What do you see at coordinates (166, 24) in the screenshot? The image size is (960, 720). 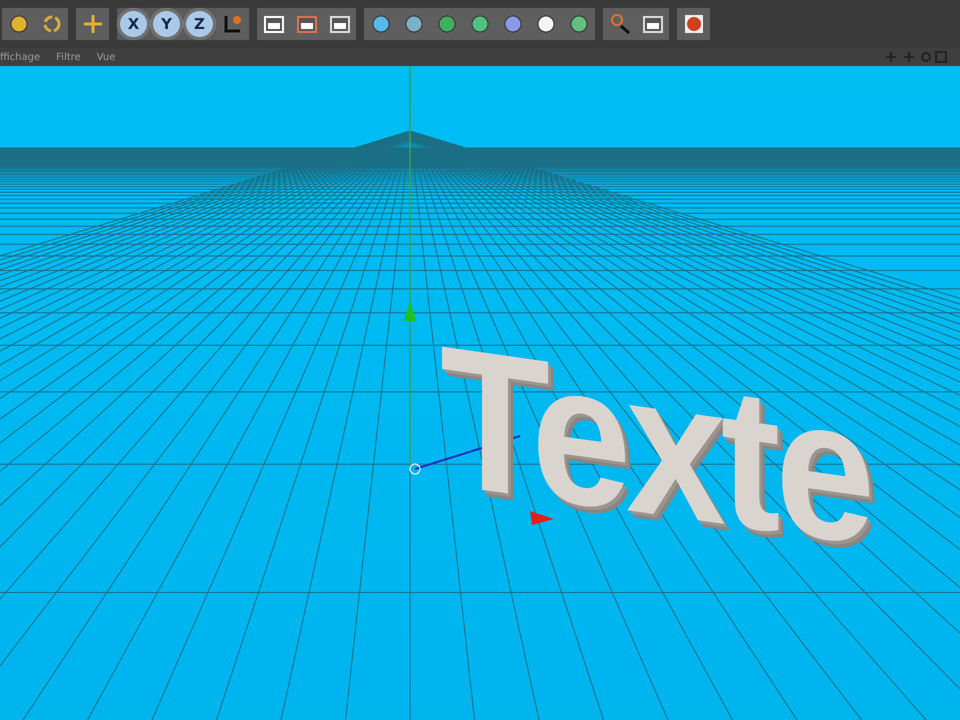 I see `axis-lock-button: Y` at bounding box center [166, 24].